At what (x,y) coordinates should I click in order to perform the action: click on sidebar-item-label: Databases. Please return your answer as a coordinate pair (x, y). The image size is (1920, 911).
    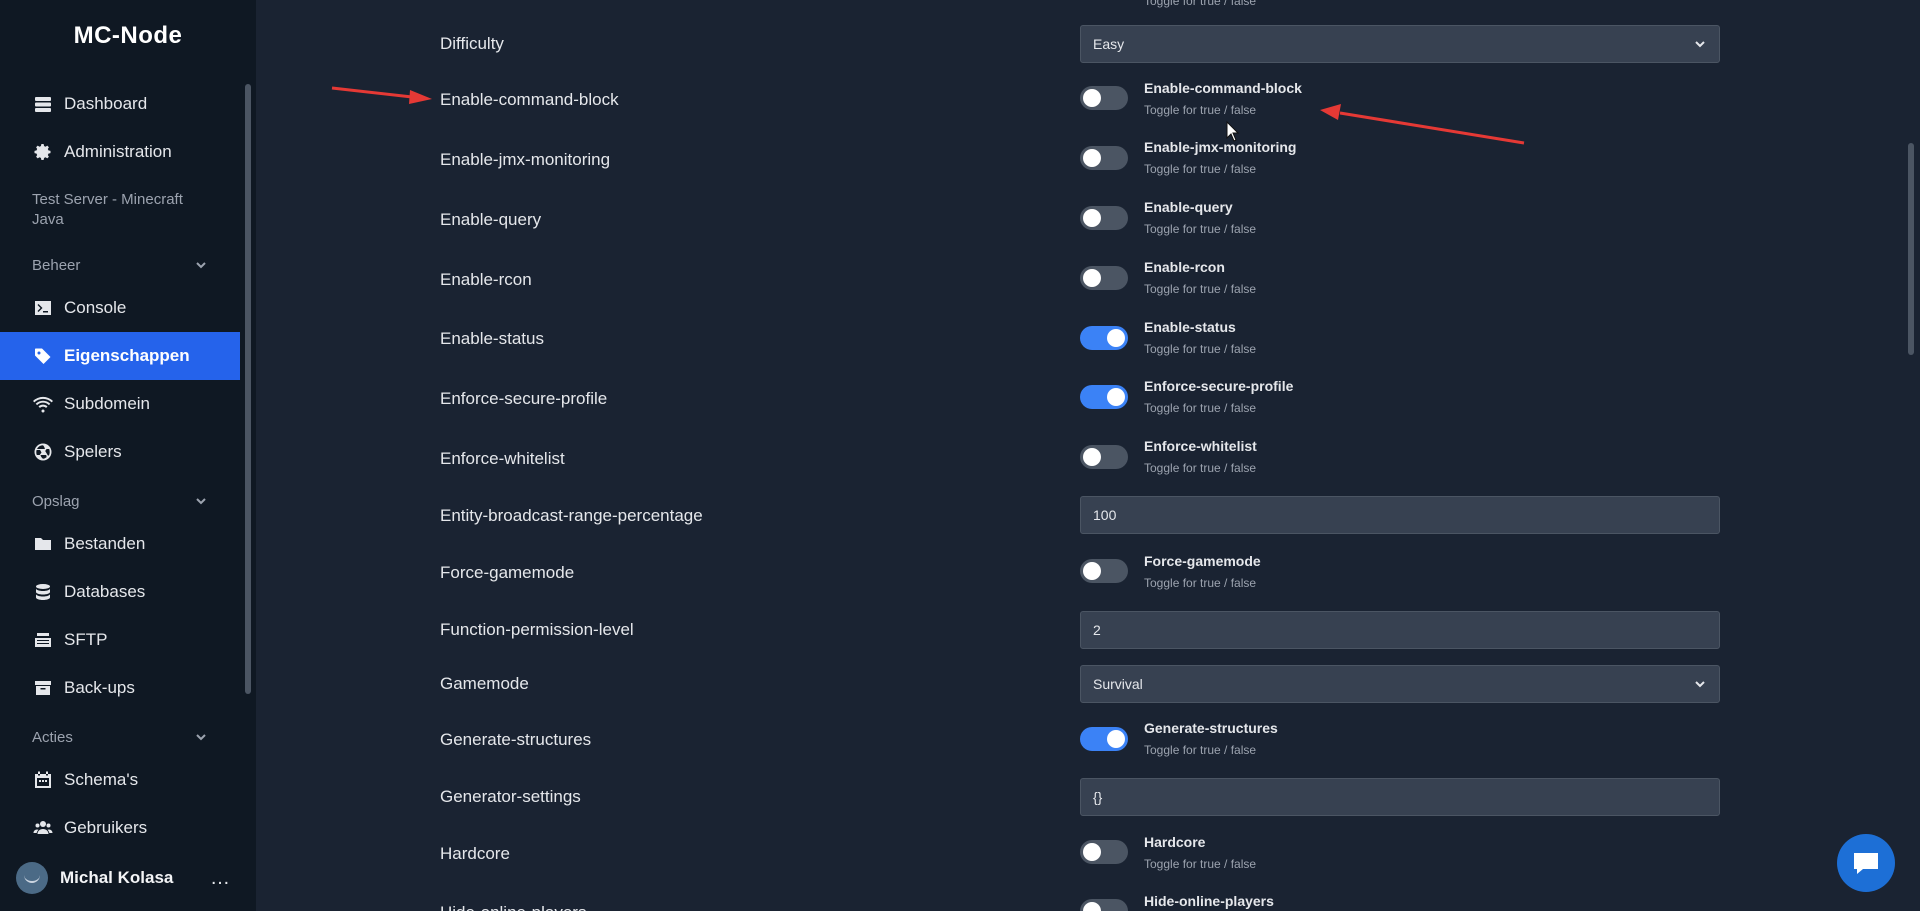
    Looking at the image, I should click on (105, 591).